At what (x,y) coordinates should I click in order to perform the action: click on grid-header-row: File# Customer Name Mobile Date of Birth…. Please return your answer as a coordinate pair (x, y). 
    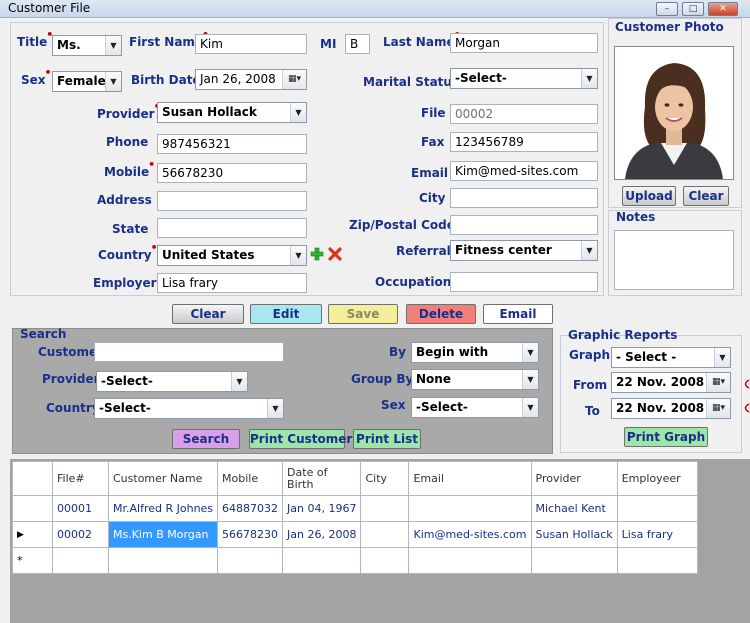
    Looking at the image, I should click on (355, 478).